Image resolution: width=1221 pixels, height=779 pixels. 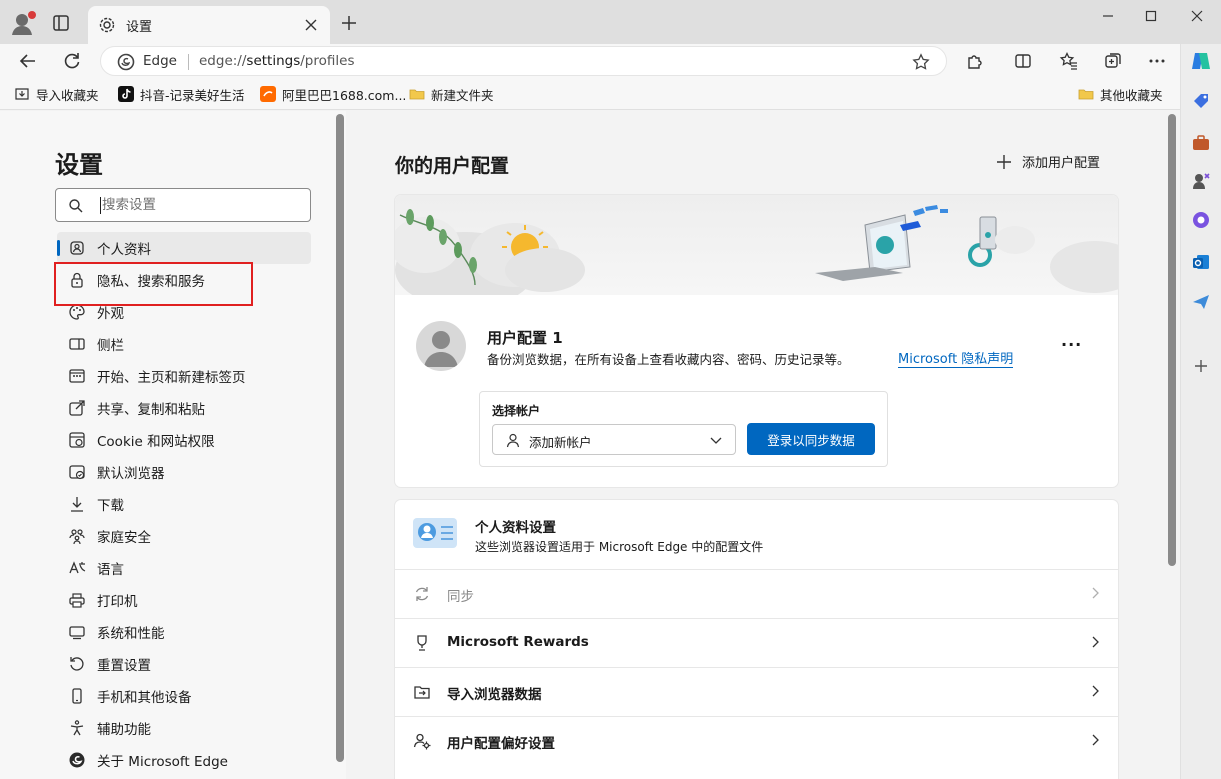 I want to click on sidebar-item-label: 默认浏览器, so click(x=131, y=474).